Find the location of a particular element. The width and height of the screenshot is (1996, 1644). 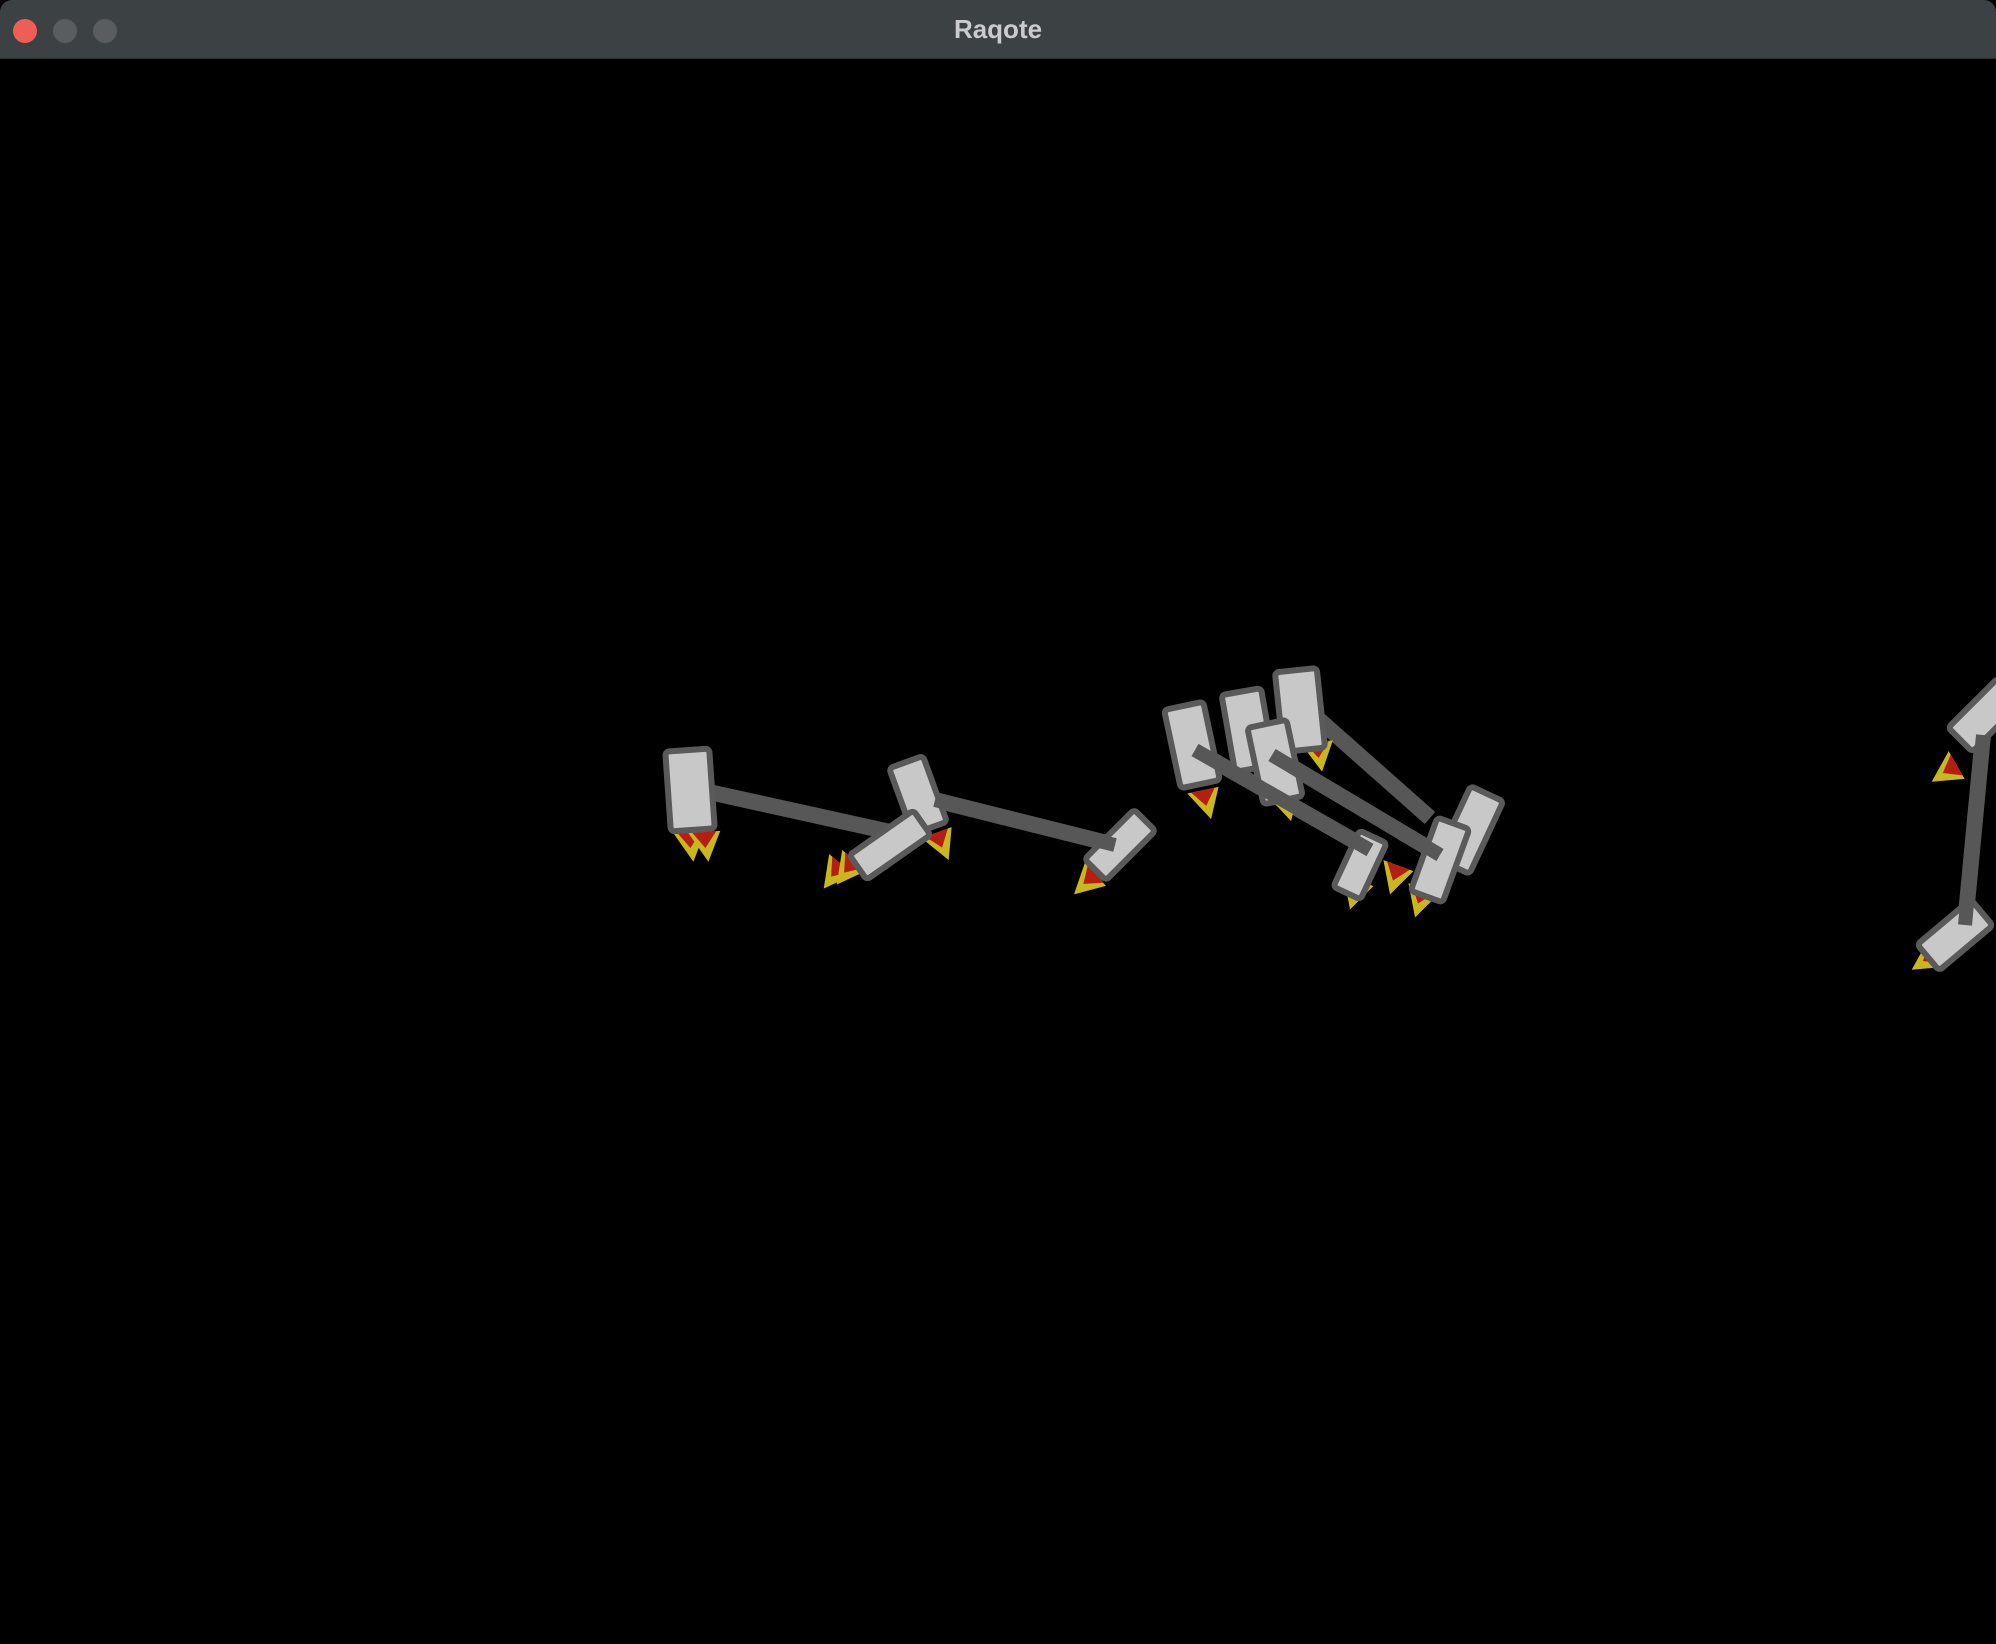

title-bar: Raqote is located at coordinates (998, 29).